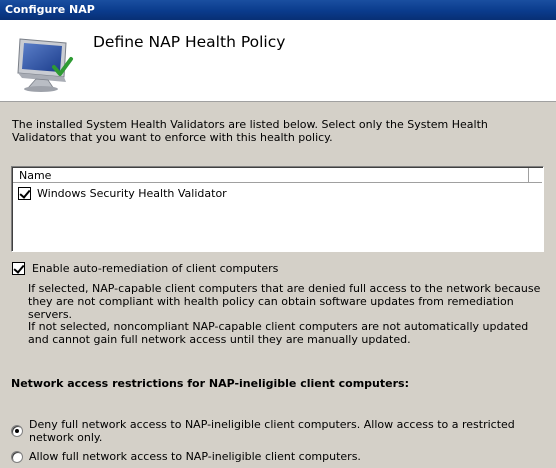  Describe the element at coordinates (189, 42) in the screenshot. I see `page-title: Define NAP Health Policy` at that location.